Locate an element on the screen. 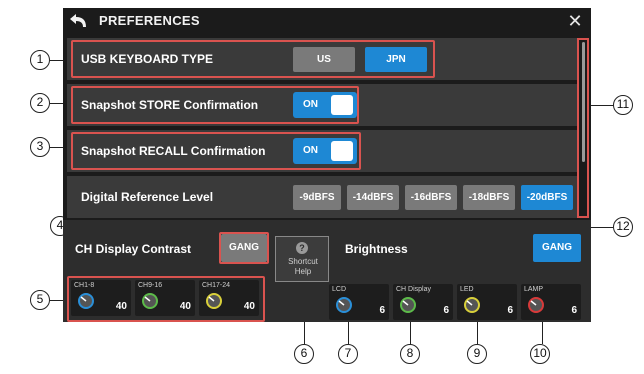 The height and width of the screenshot is (374, 644). shortcut-help-button: ? Shortcut Help is located at coordinates (302, 259).